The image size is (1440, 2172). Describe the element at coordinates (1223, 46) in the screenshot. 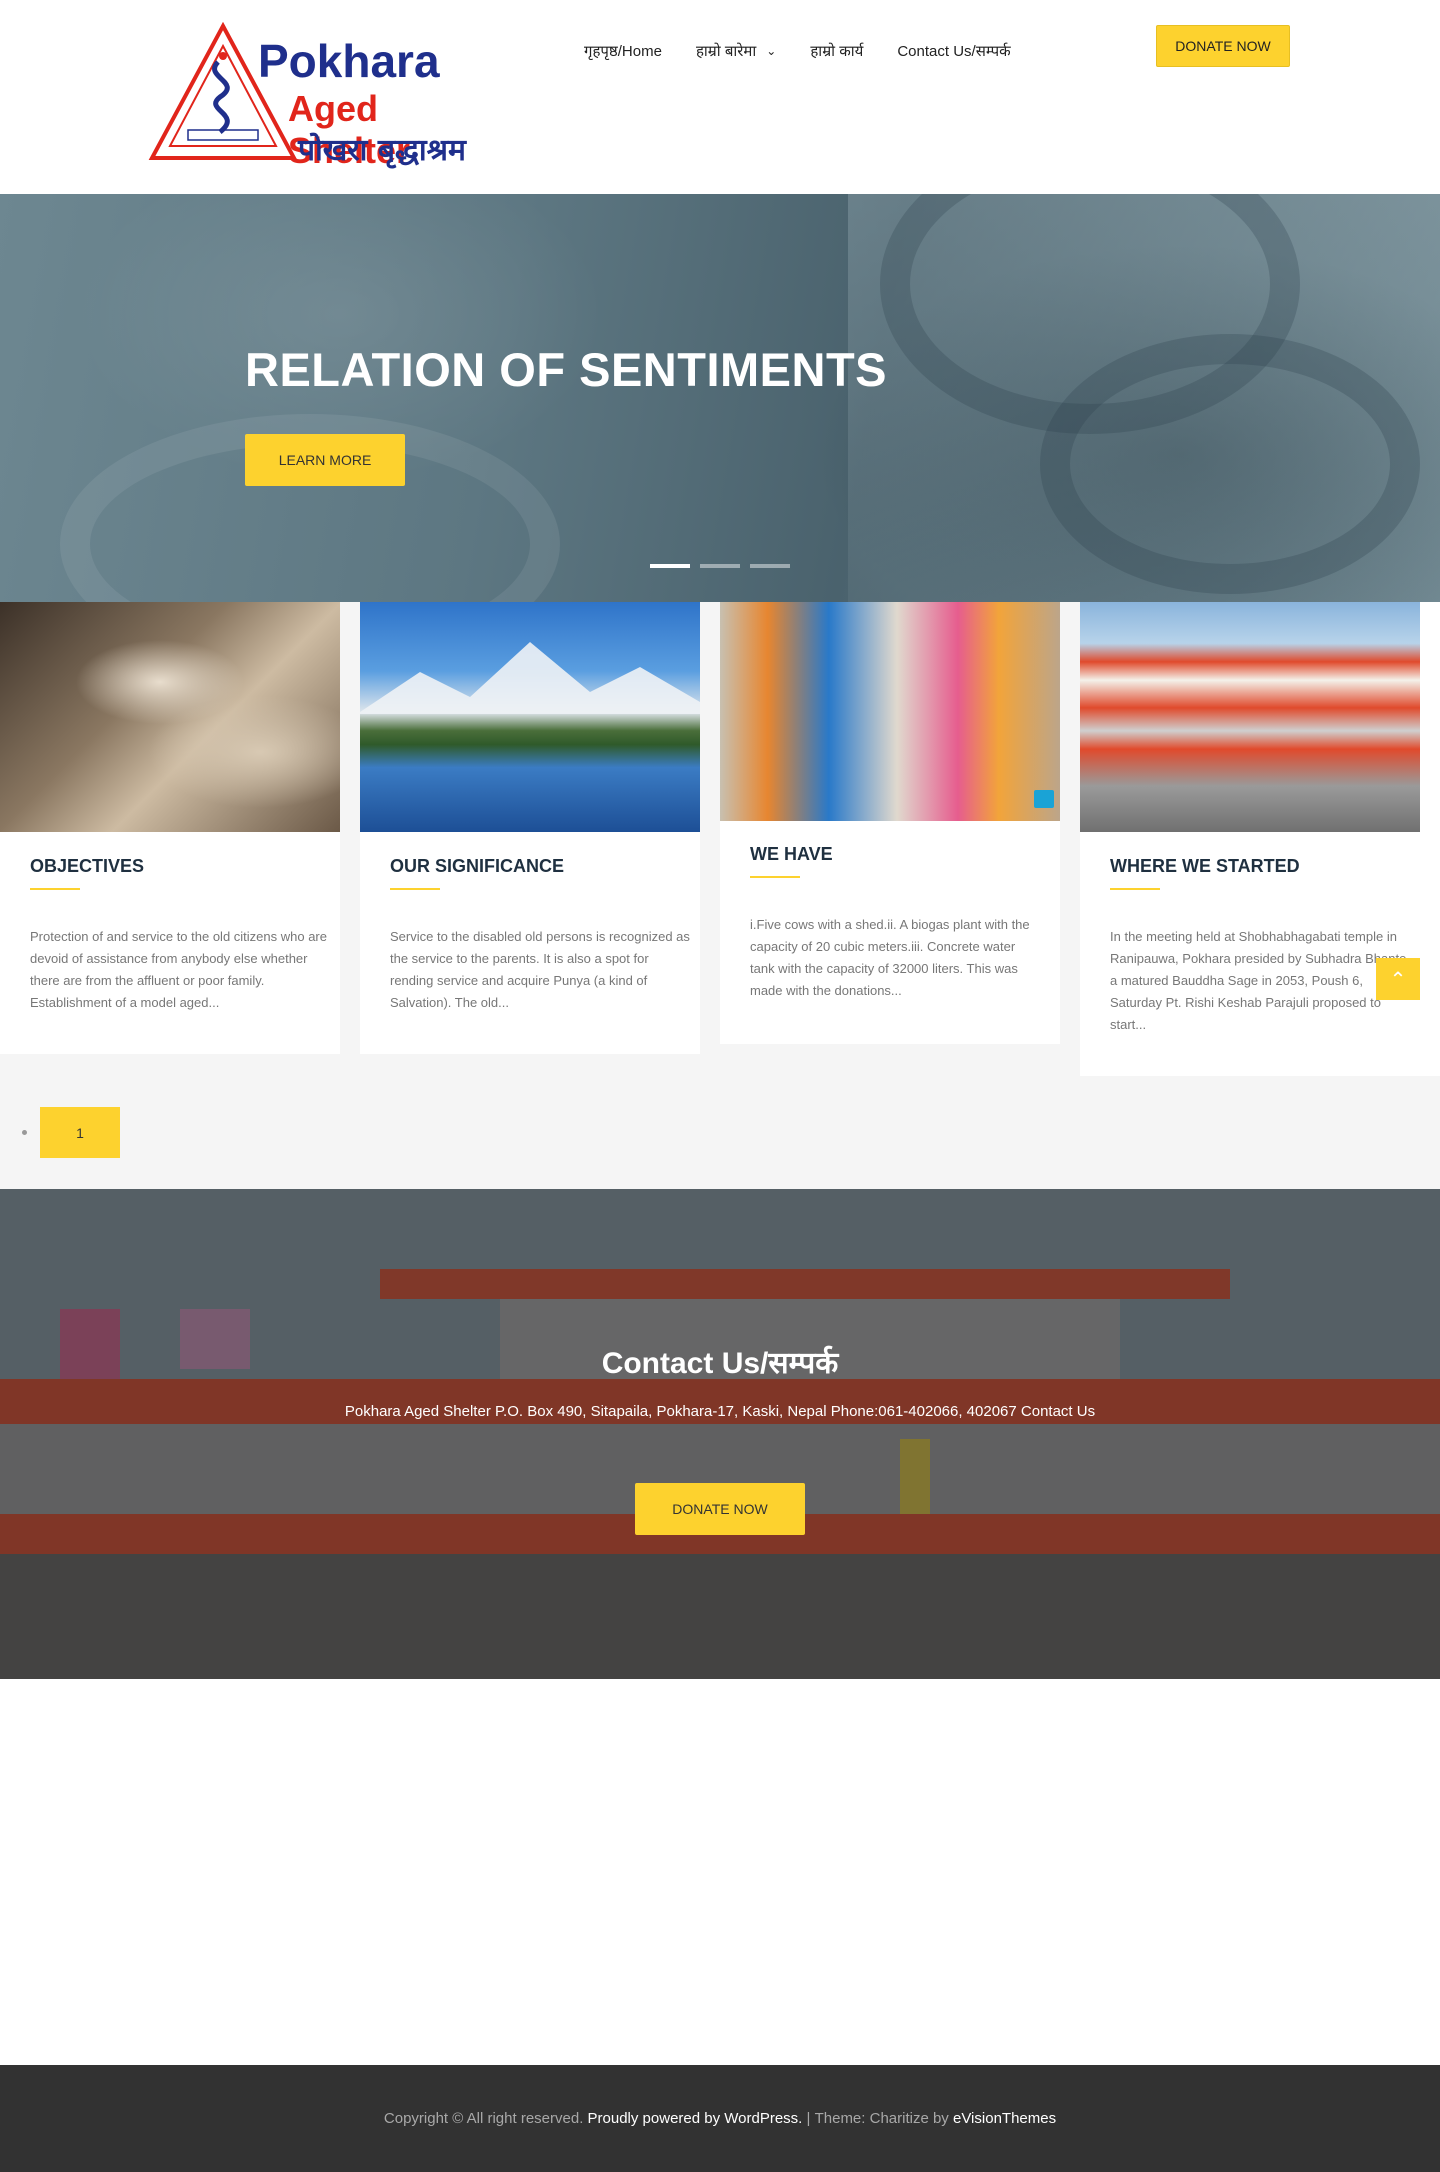

I see `donate-now-button: DONATE NOW` at that location.